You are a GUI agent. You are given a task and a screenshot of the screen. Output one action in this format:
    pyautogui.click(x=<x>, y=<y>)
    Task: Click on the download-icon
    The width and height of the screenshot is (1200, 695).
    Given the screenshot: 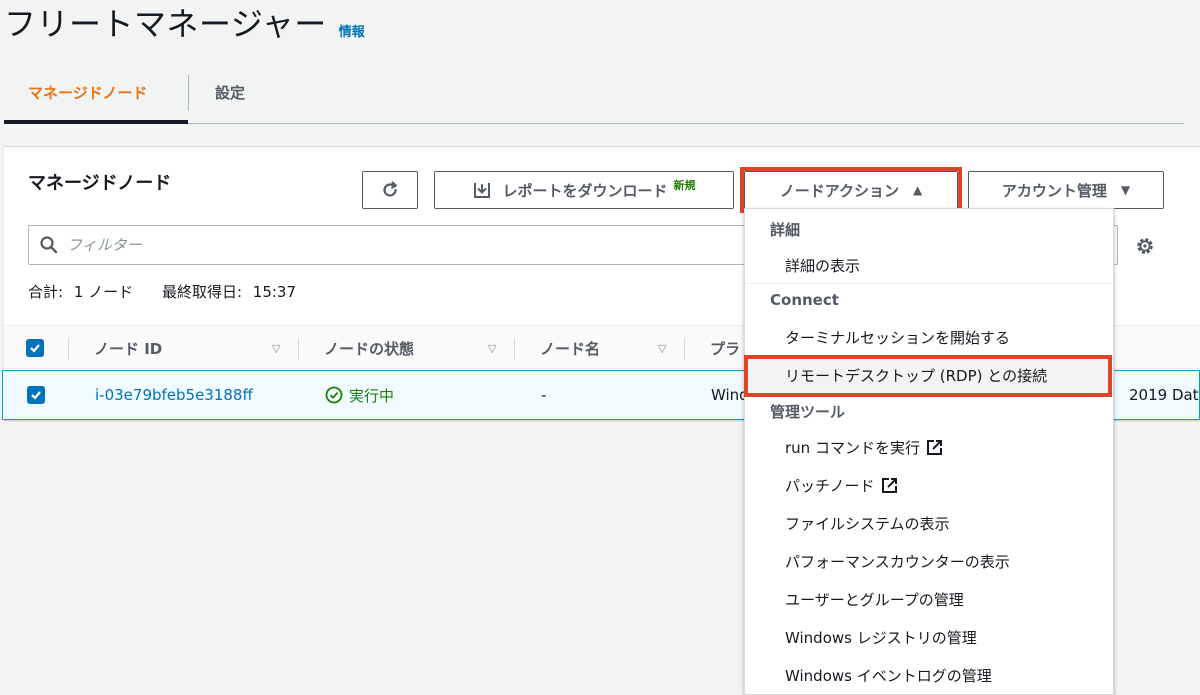 What is the action you would take?
    pyautogui.click(x=482, y=190)
    